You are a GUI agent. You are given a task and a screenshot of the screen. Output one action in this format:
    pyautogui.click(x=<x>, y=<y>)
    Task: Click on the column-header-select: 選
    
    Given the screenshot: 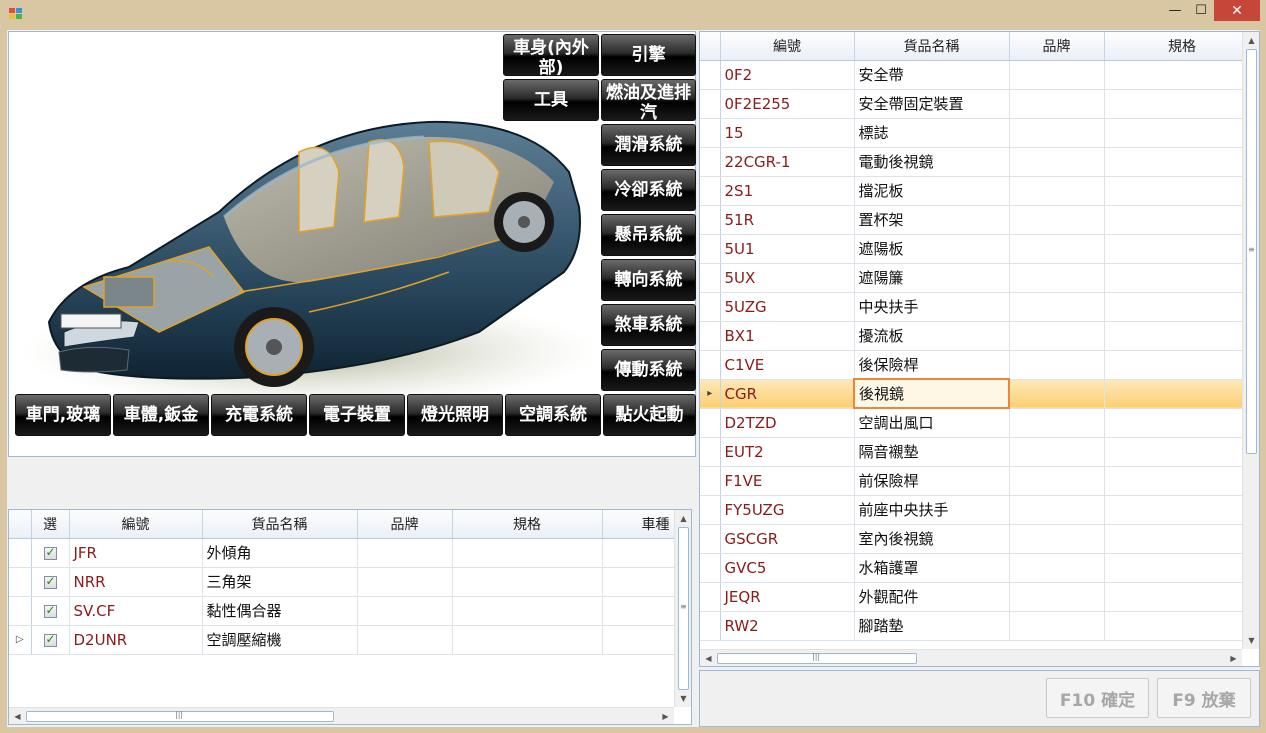 What is the action you would take?
    pyautogui.click(x=50, y=524)
    